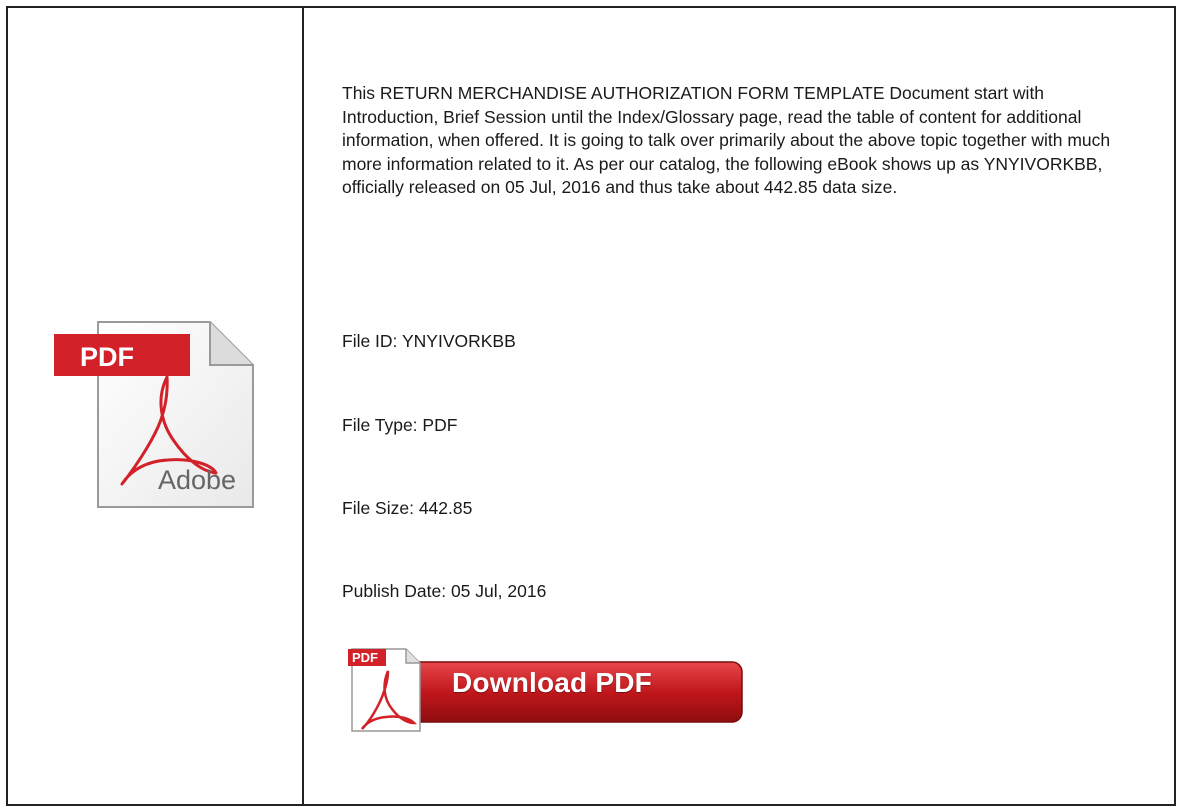 The height and width of the screenshot is (806, 1182). I want to click on file-id: File ID: YNYIVORKBB, so click(429, 341).